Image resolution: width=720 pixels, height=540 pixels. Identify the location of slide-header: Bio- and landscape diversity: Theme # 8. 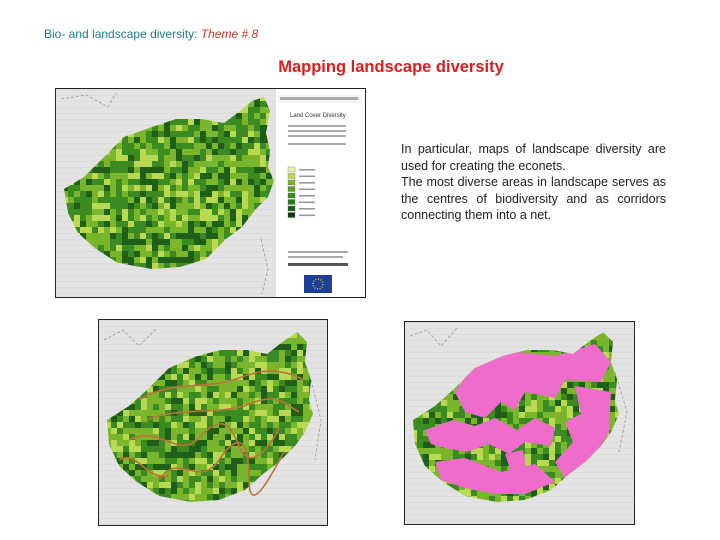
(151, 34).